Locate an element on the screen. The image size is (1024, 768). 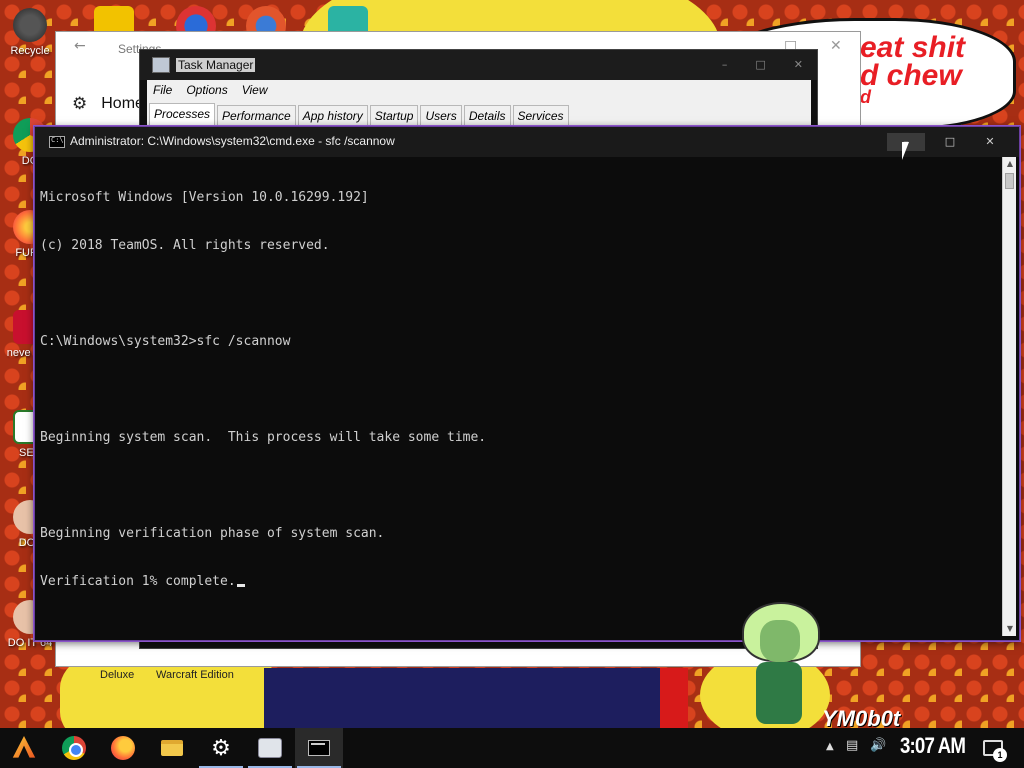
cmd-window-icon is located at coordinates (57, 142).